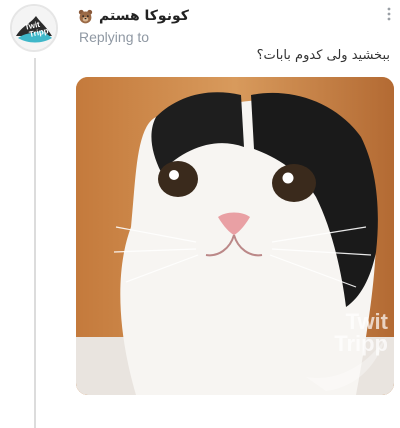 This screenshot has width=400, height=428. Describe the element at coordinates (35, 243) in the screenshot. I see `thread-line` at that location.